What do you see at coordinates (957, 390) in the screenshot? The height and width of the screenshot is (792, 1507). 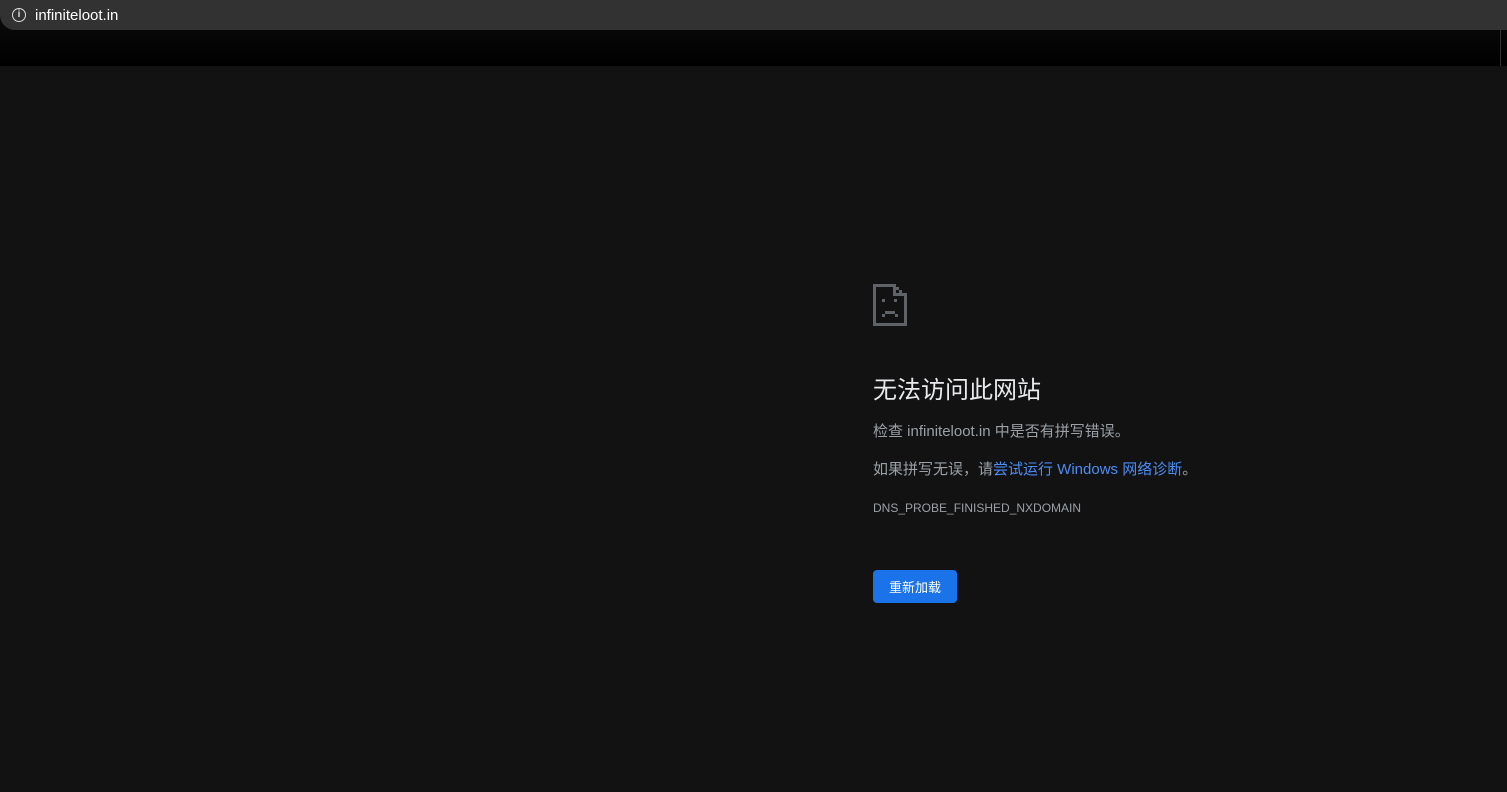 I see `error-title: 无法访问此网站` at bounding box center [957, 390].